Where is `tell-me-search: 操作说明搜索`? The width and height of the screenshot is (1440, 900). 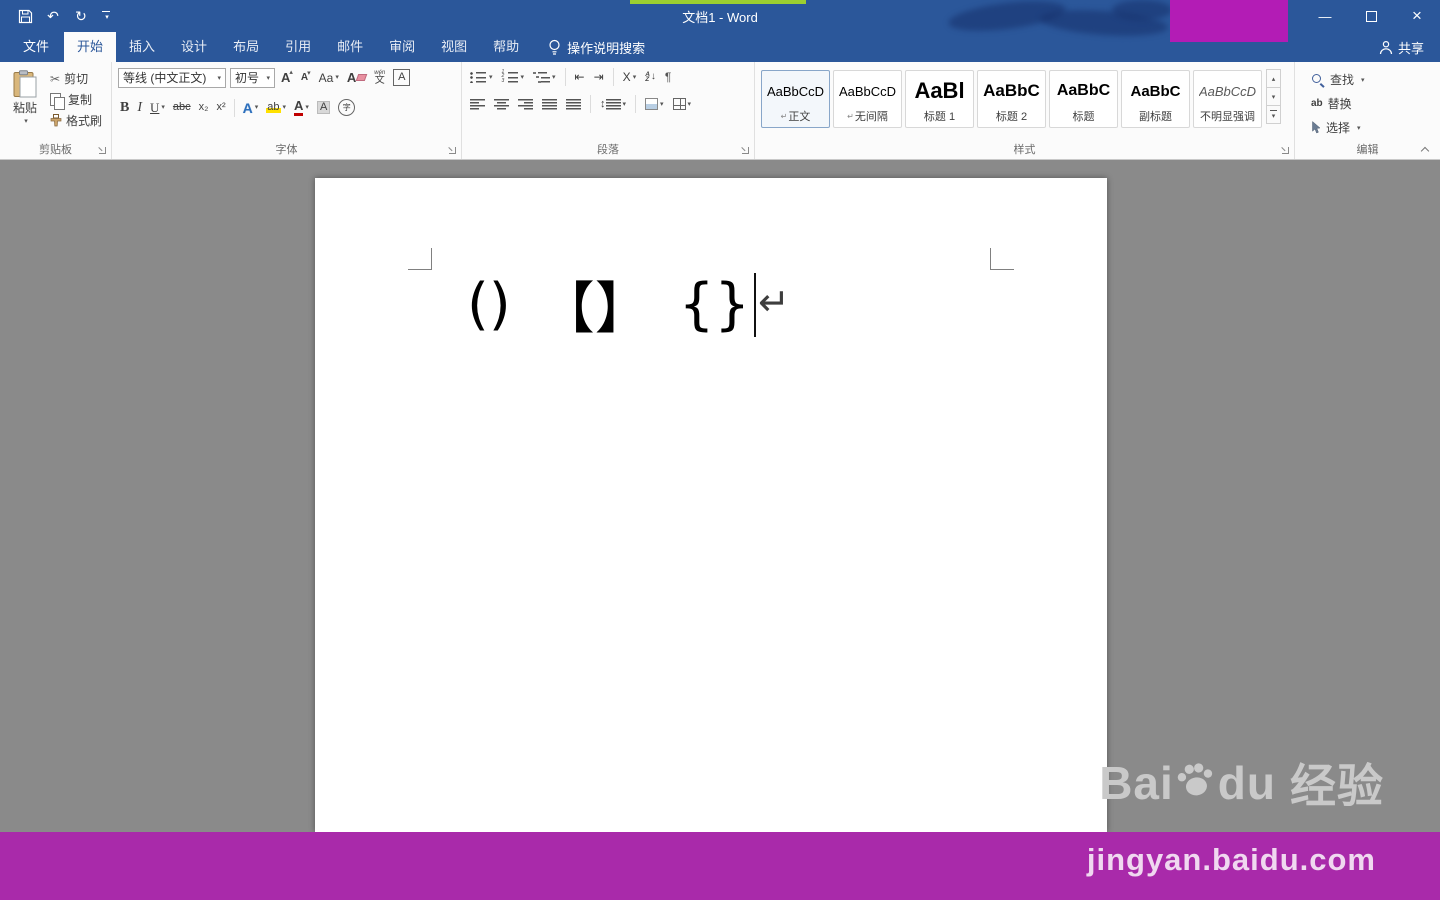 tell-me-search: 操作说明搜索 is located at coordinates (596, 47).